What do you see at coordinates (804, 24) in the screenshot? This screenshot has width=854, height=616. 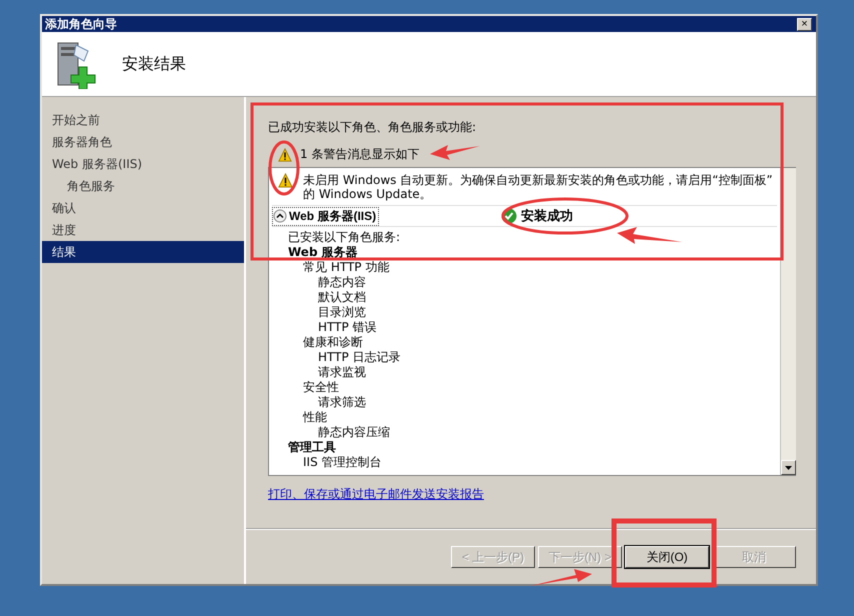 I see `close-button: ×` at bounding box center [804, 24].